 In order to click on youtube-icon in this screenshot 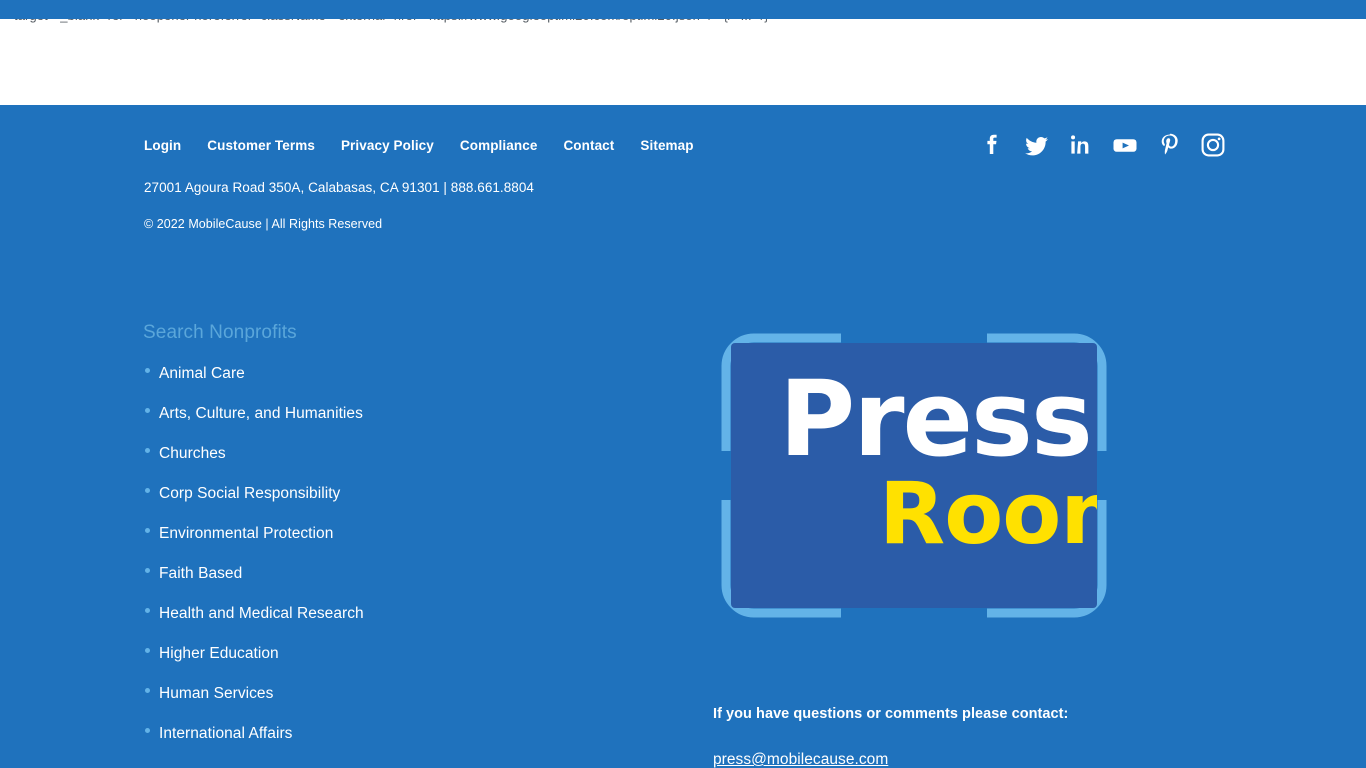, I will do `click(1125, 145)`.